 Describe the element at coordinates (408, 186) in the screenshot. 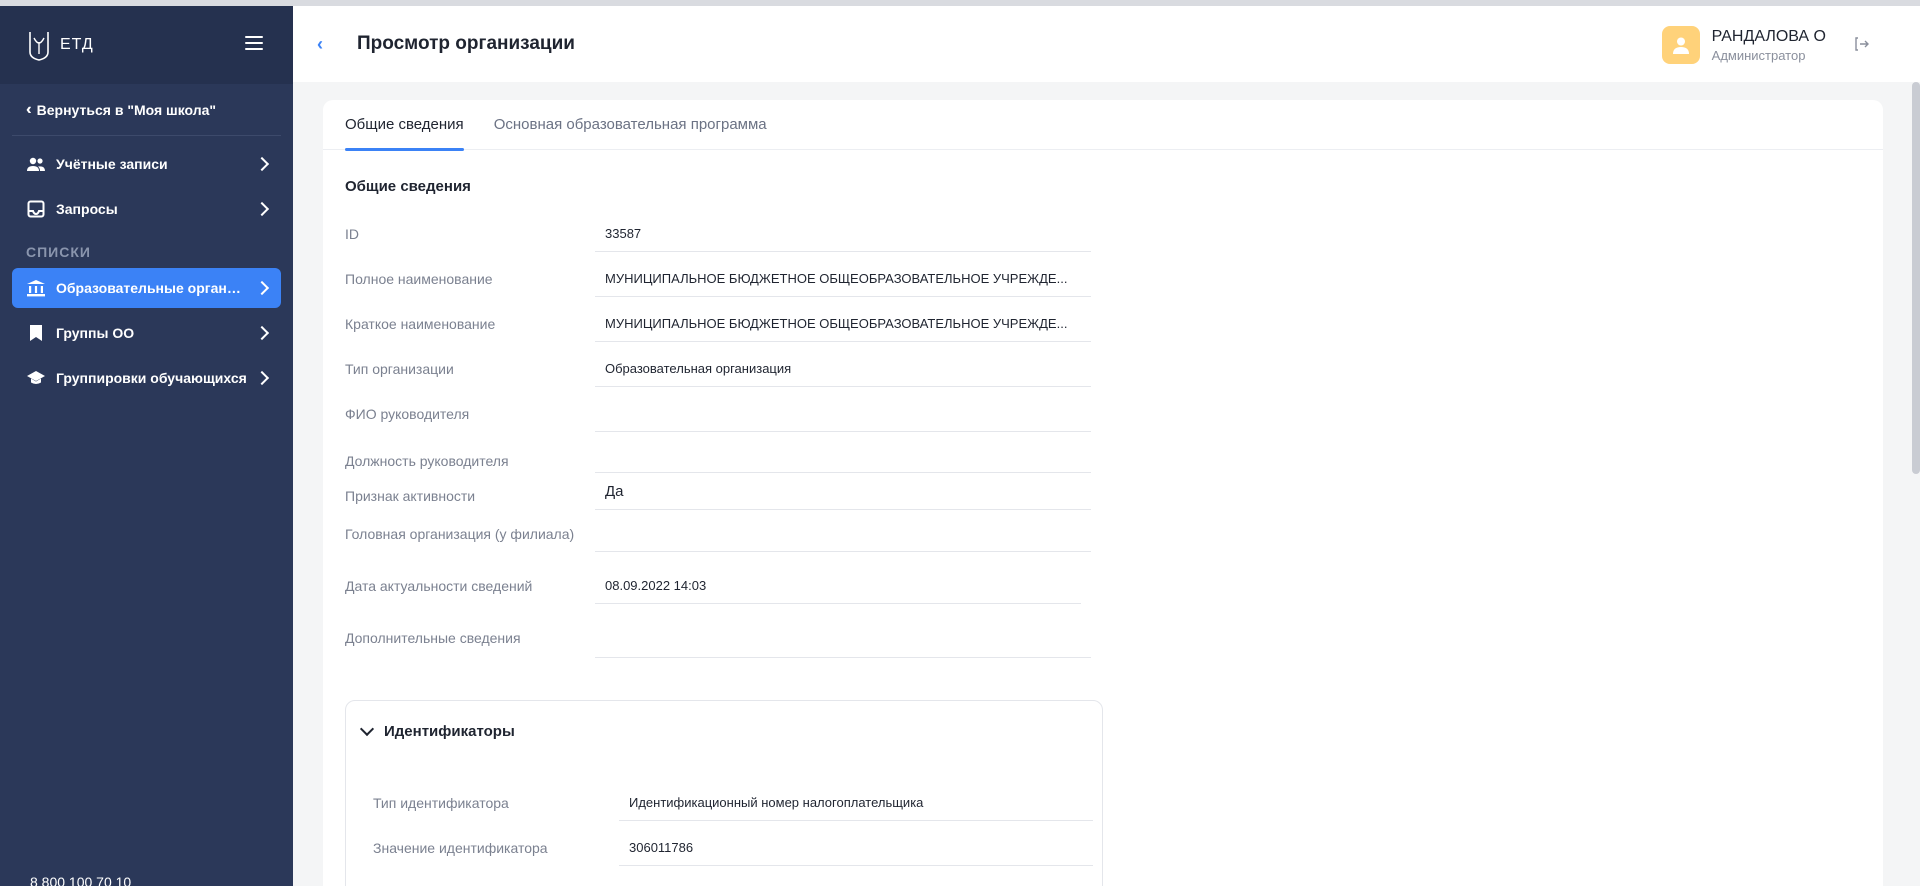

I see `section-title: Общие сведения` at that location.